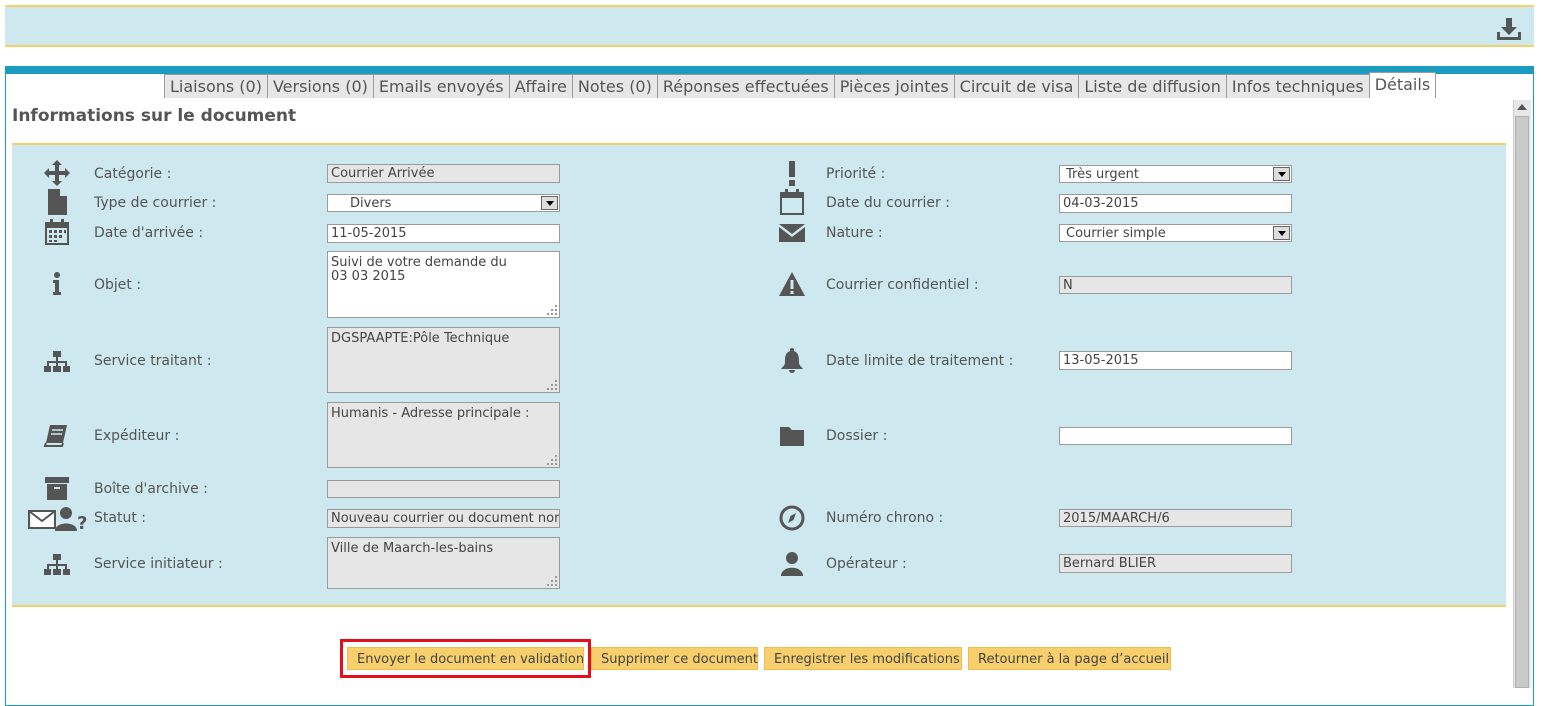 Image resolution: width=1541 pixels, height=706 pixels. Describe the element at coordinates (155, 203) in the screenshot. I see `type-courrier-label: Type de courrier :` at that location.